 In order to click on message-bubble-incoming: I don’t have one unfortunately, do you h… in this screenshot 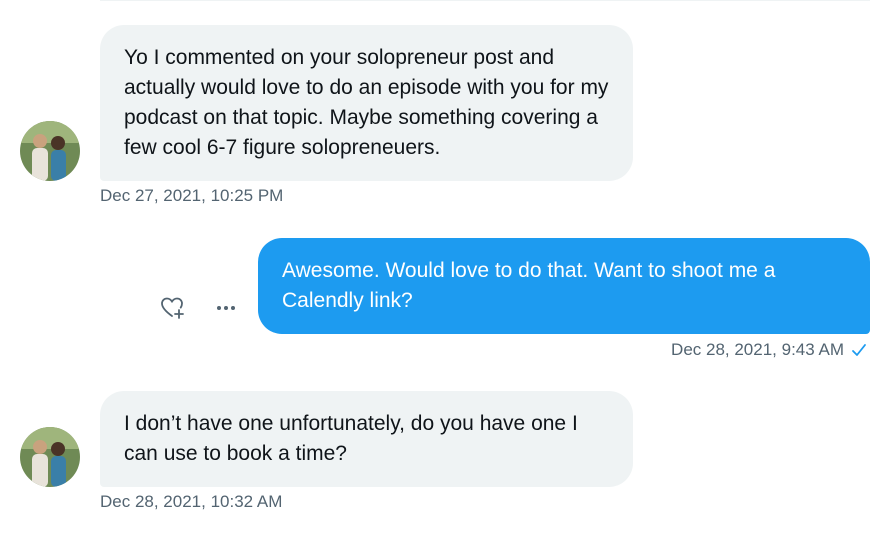, I will do `click(366, 439)`.